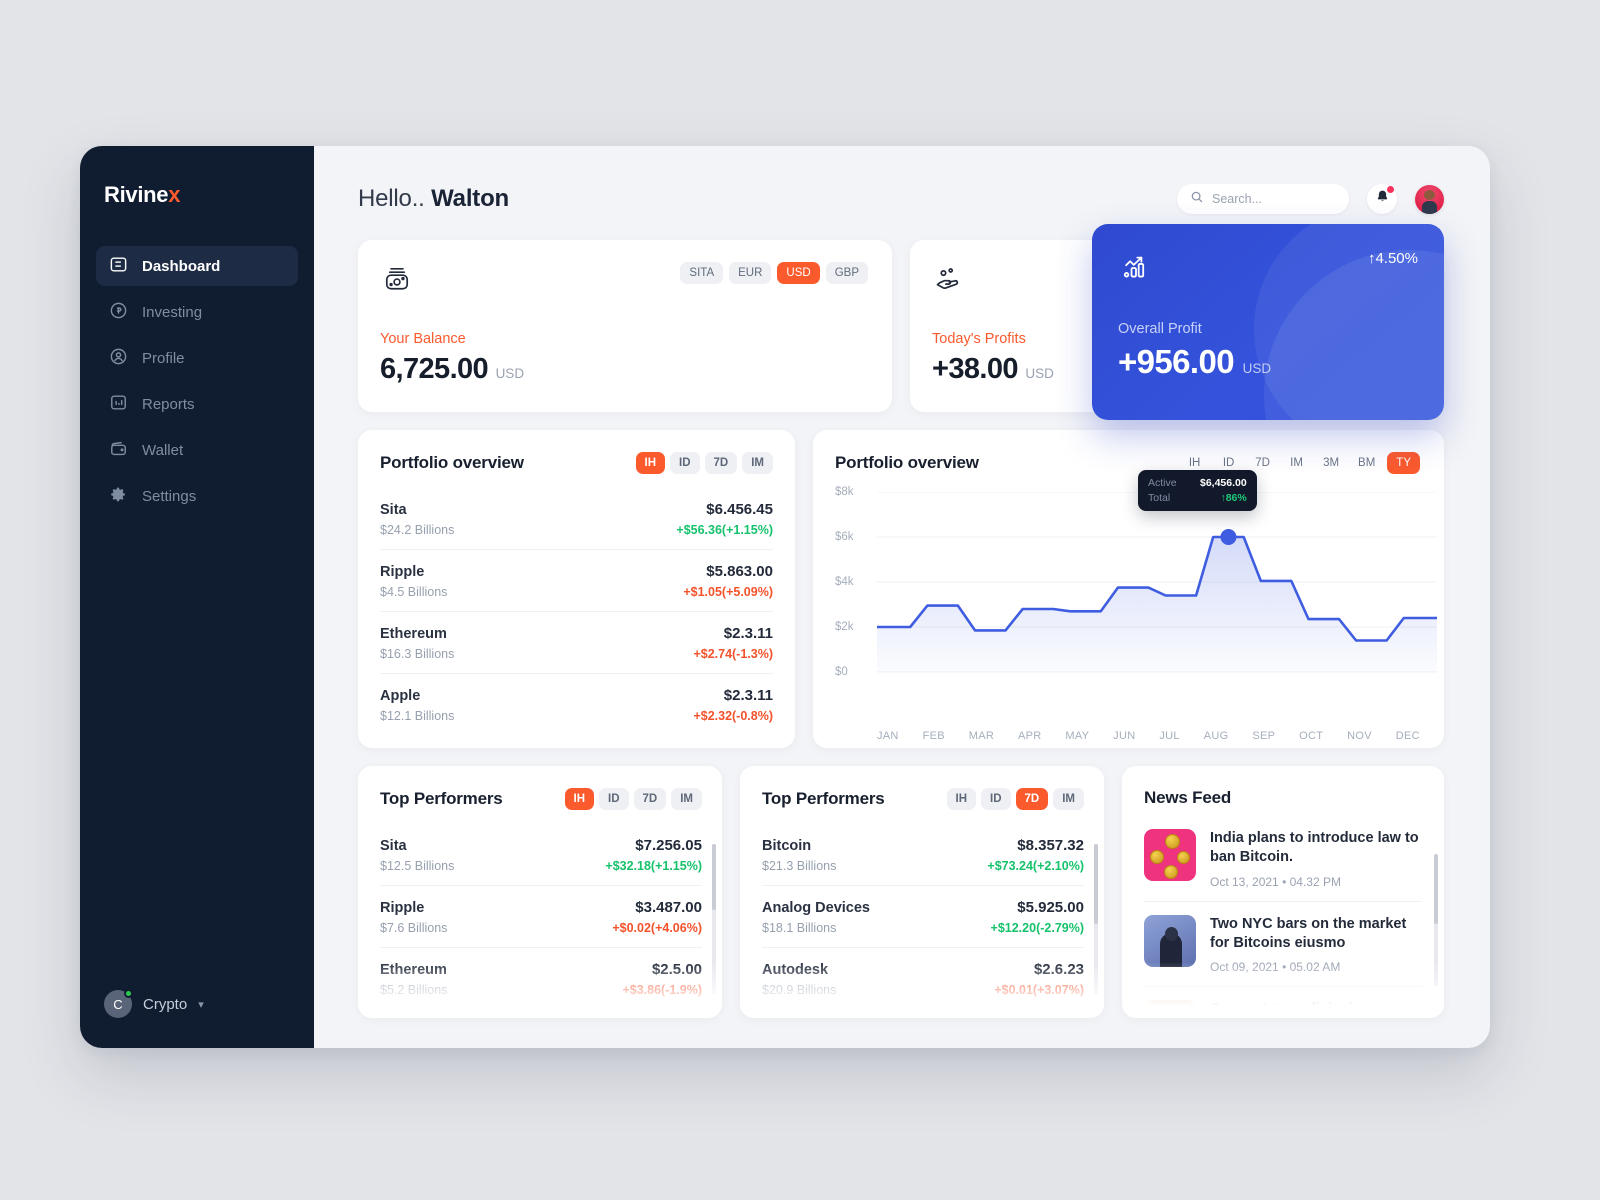  What do you see at coordinates (197, 496) in the screenshot?
I see `sidebar-item-settings: Settings` at bounding box center [197, 496].